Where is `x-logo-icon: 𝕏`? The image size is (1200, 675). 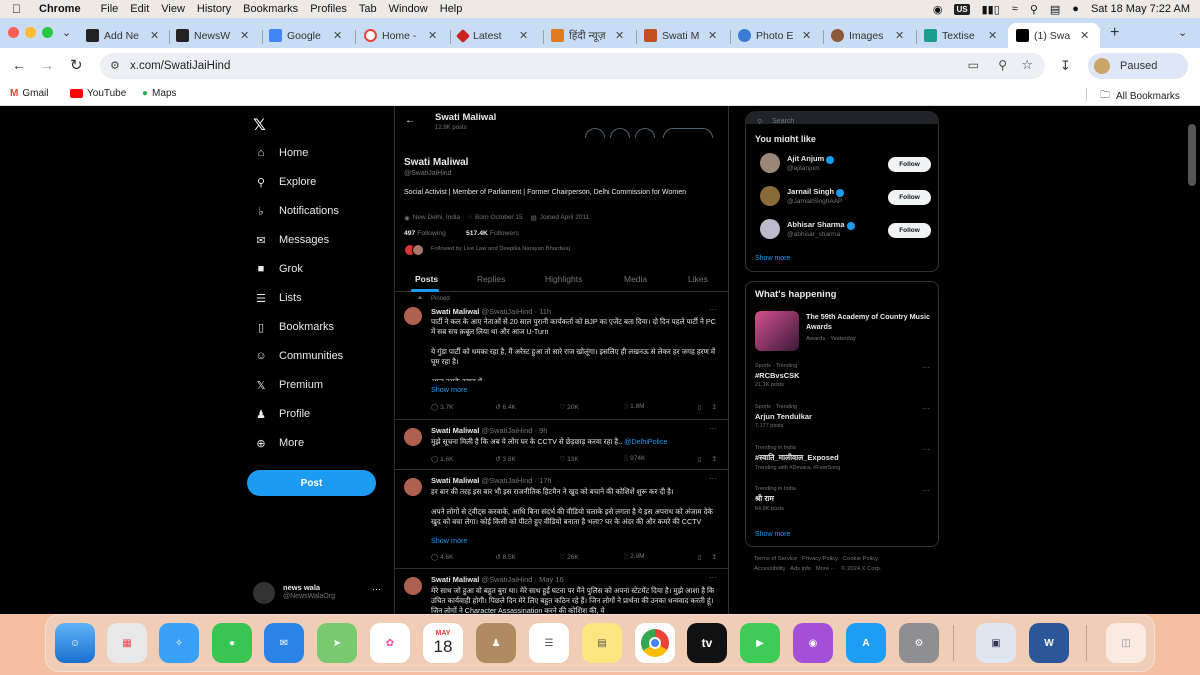
x-logo-icon: 𝕏 is located at coordinates (259, 125).